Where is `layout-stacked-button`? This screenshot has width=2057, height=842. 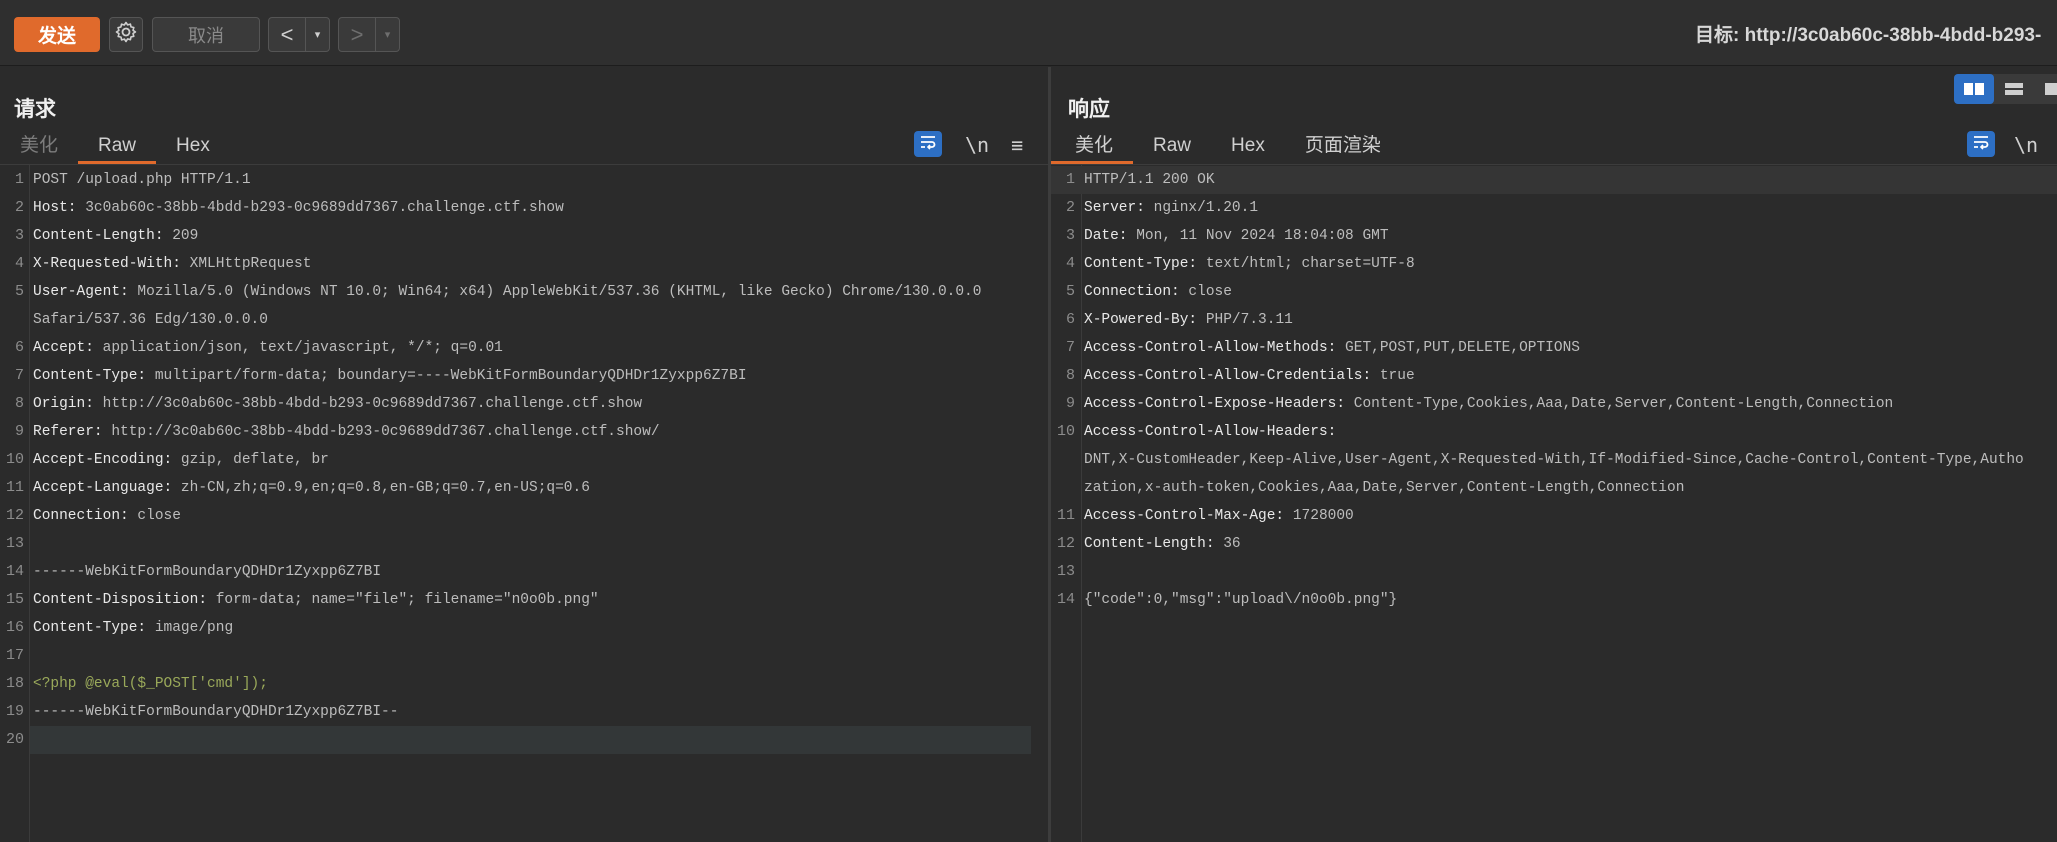
layout-stacked-button is located at coordinates (2014, 89).